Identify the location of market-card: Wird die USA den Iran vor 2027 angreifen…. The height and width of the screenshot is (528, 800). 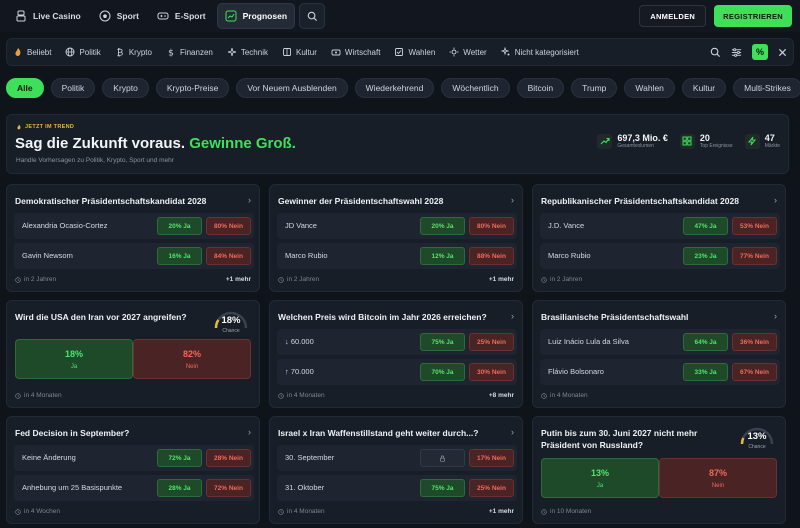
(133, 354).